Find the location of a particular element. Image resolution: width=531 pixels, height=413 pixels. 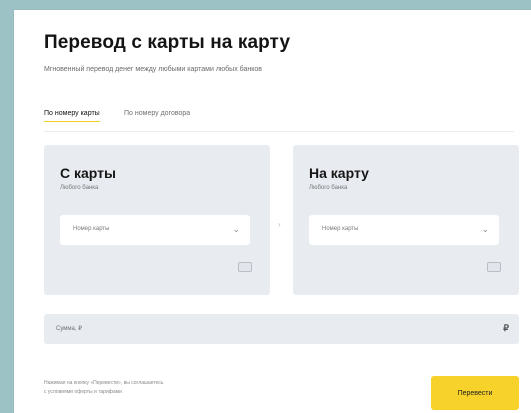

tabs: По номеру карты По номеру договора is located at coordinates (284, 120).